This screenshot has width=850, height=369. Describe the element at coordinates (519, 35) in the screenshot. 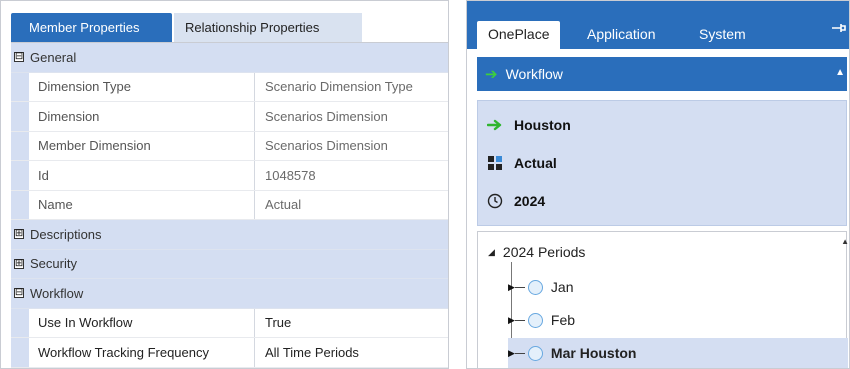

I see `tab-oneplace: OnePlace` at that location.